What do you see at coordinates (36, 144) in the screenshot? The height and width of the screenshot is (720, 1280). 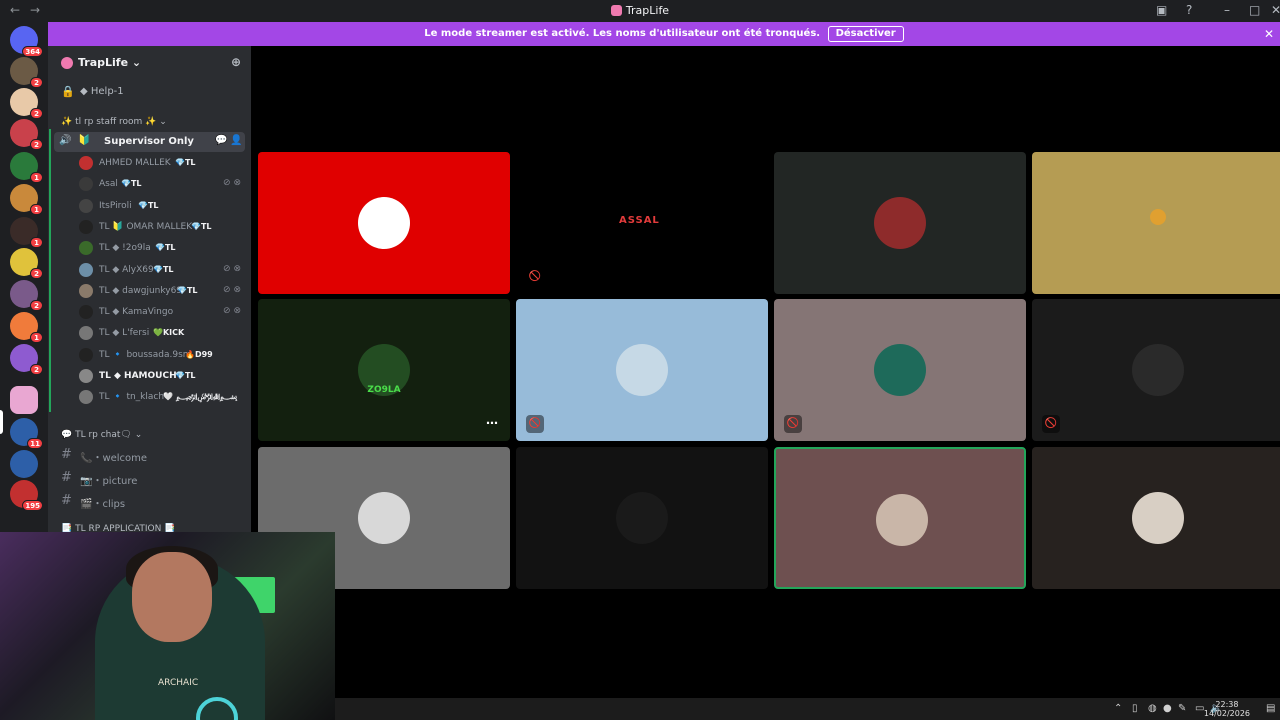 I see `server-mention-badge: 2` at bounding box center [36, 144].